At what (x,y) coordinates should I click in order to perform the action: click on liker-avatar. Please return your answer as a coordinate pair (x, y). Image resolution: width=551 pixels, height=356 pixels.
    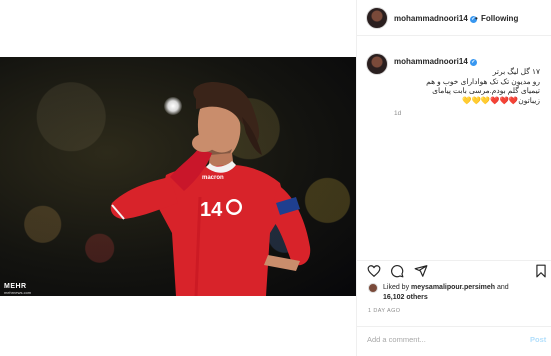
    Looking at the image, I should click on (373, 288).